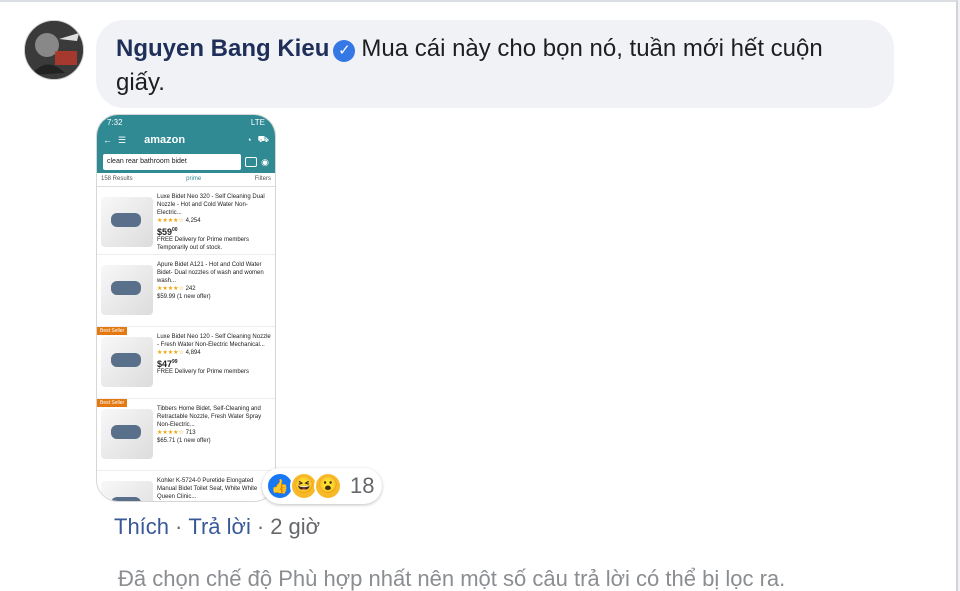 The height and width of the screenshot is (591, 960). What do you see at coordinates (172, 162) in the screenshot?
I see `amazon-search-field: clean rear bathroom bidet` at bounding box center [172, 162].